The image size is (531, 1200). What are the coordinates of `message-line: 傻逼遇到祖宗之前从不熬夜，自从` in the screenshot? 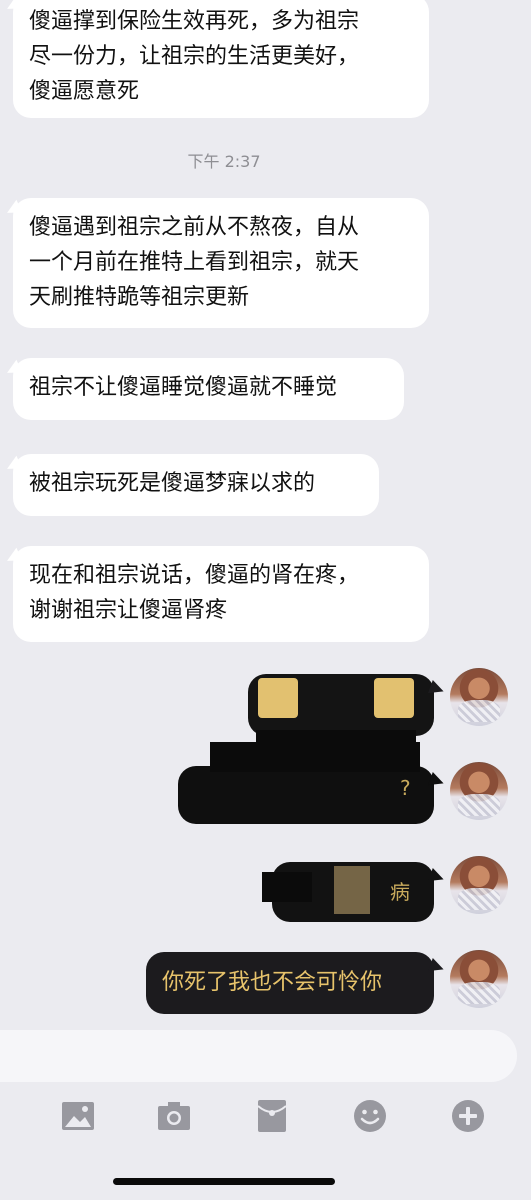 It's located at (194, 227).